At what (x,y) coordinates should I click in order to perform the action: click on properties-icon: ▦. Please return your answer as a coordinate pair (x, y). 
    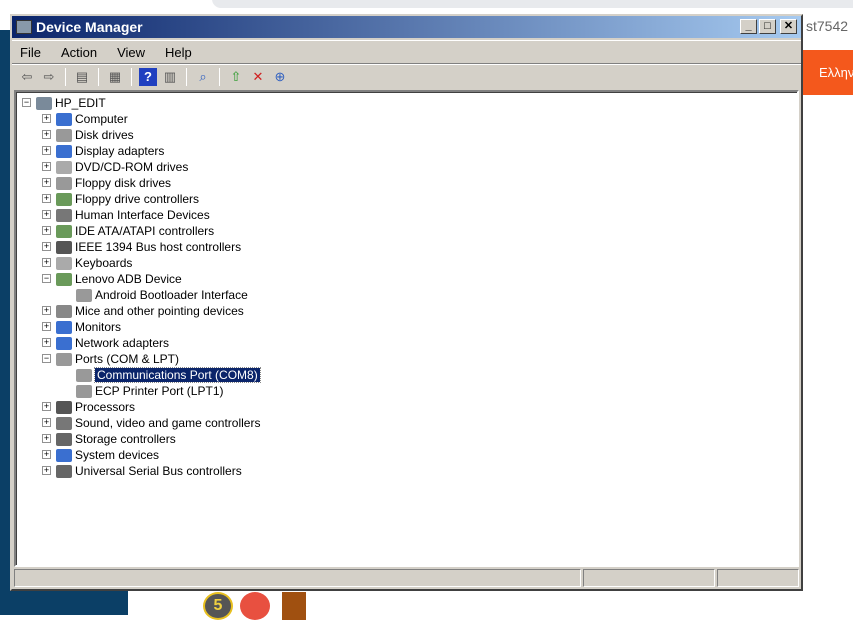
    Looking at the image, I should click on (115, 77).